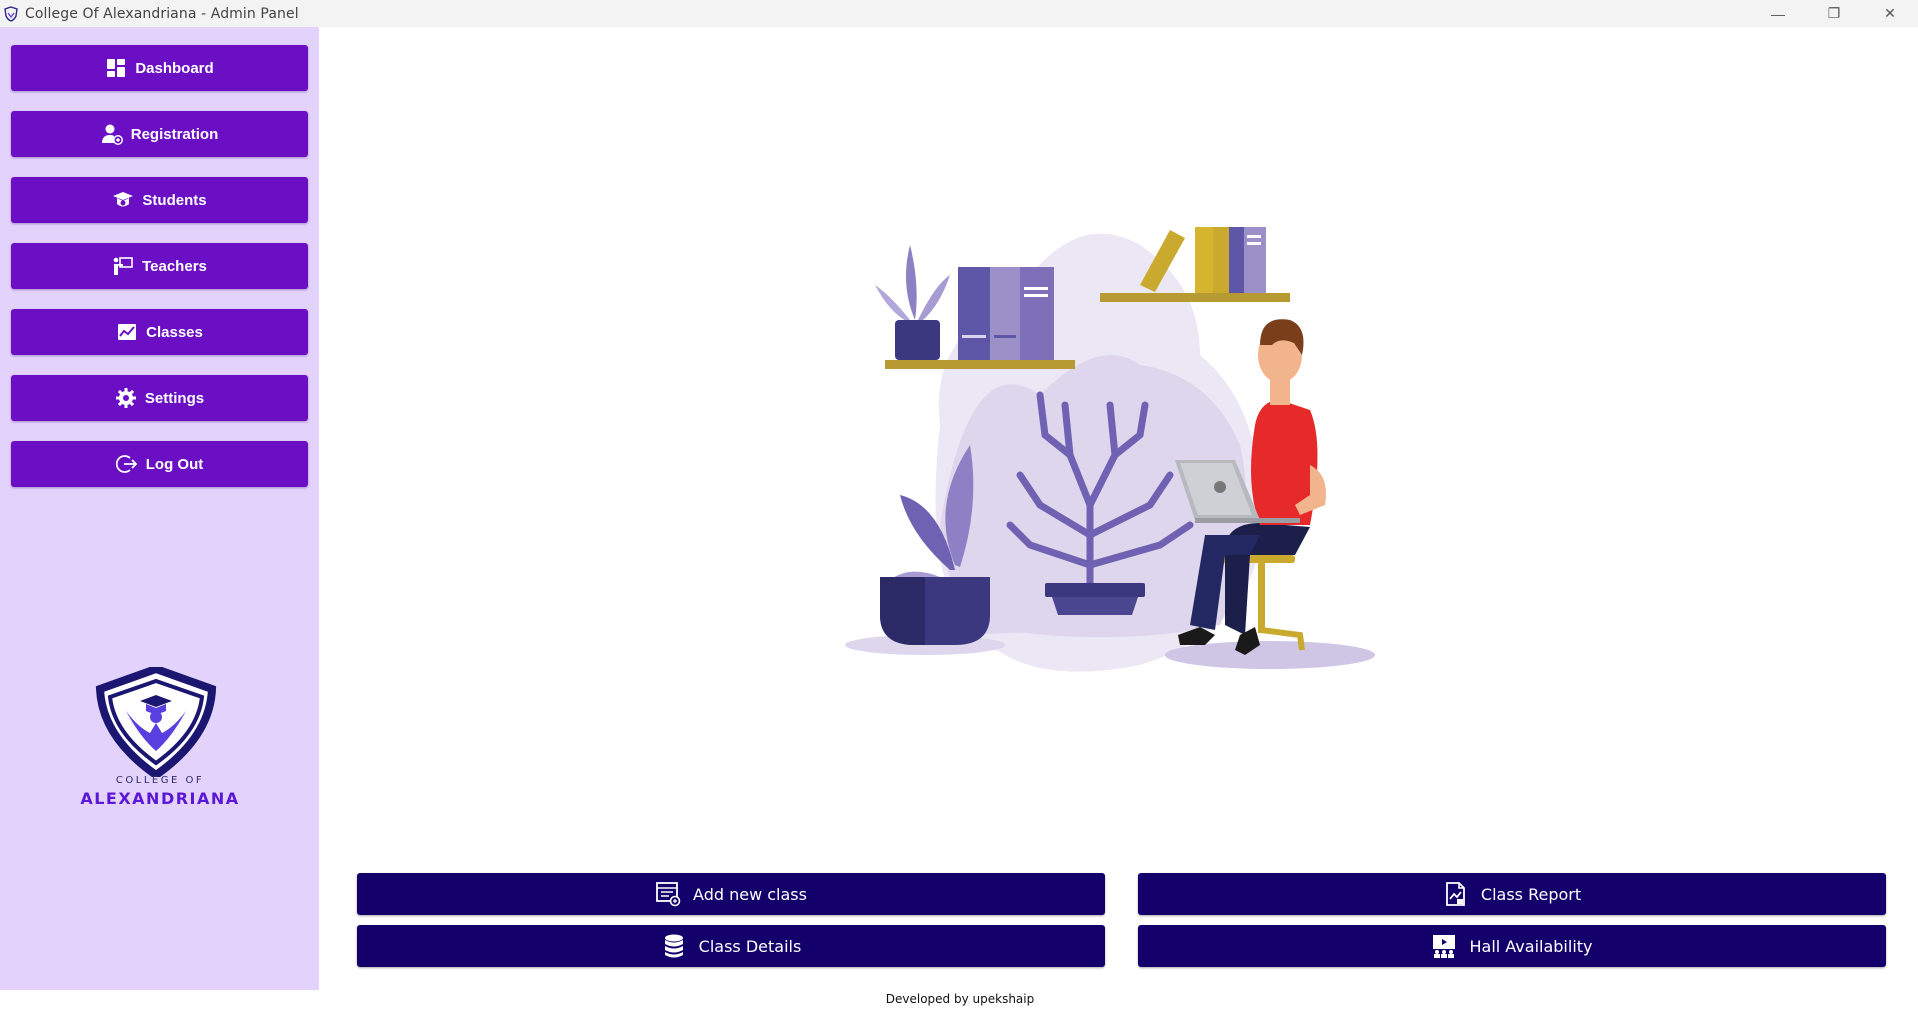 Image resolution: width=1918 pixels, height=1020 pixels. I want to click on dashboard-icon, so click(116, 68).